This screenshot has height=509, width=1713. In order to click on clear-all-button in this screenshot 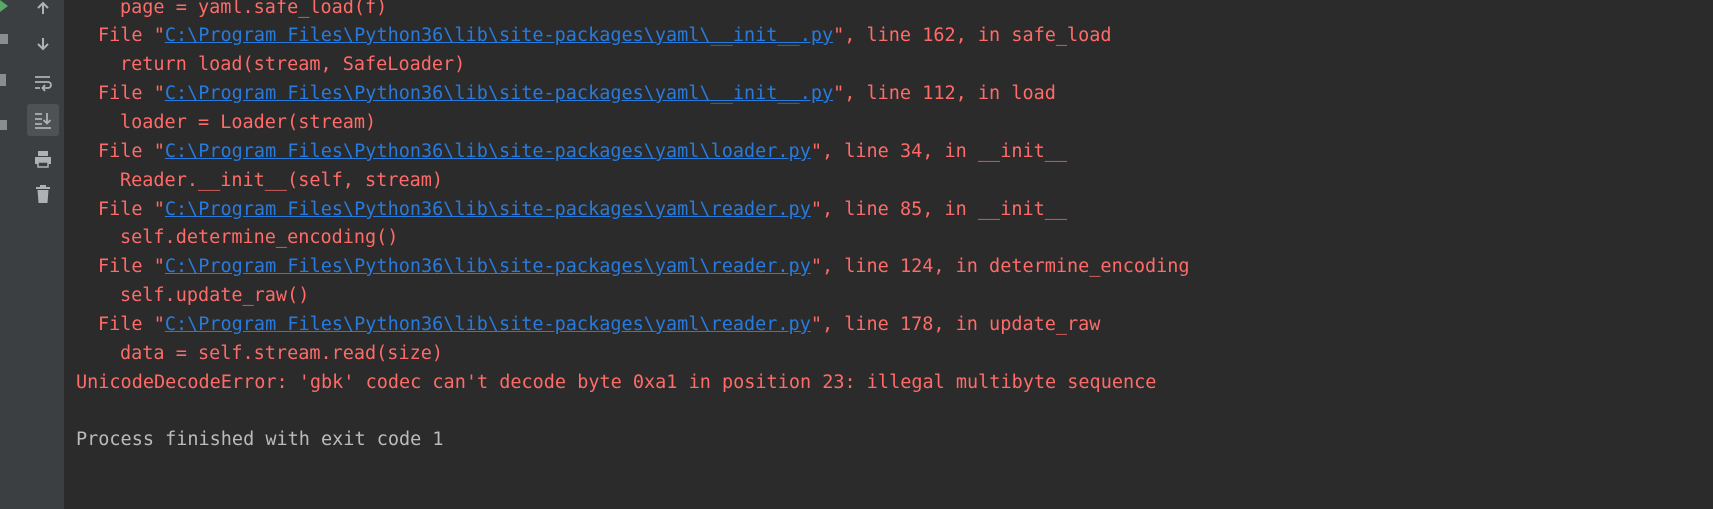, I will do `click(43, 194)`.